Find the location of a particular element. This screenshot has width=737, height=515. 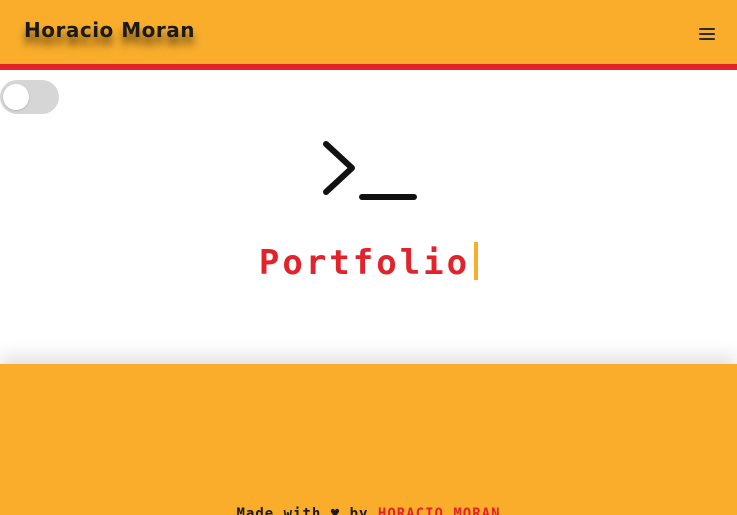

brand-title: Horacio Moran is located at coordinates (109, 30).